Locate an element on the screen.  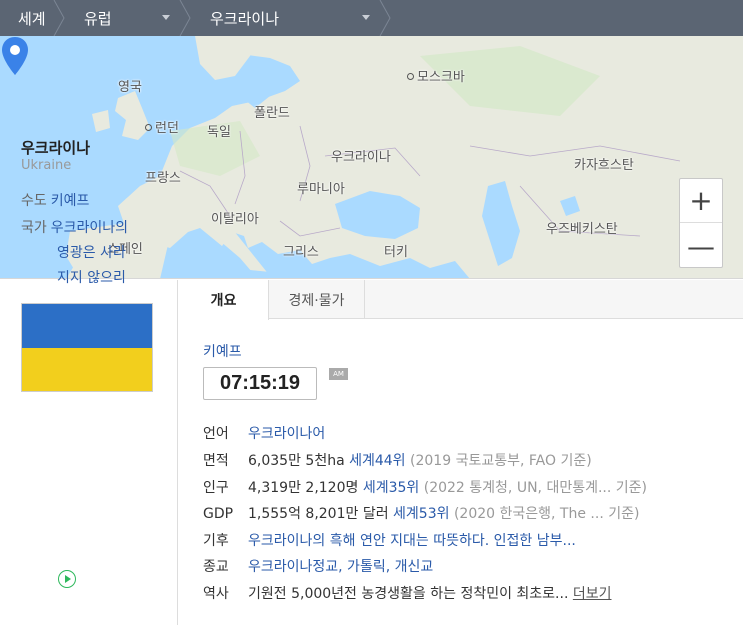
tab-overview: 개요 is located at coordinates (224, 300).